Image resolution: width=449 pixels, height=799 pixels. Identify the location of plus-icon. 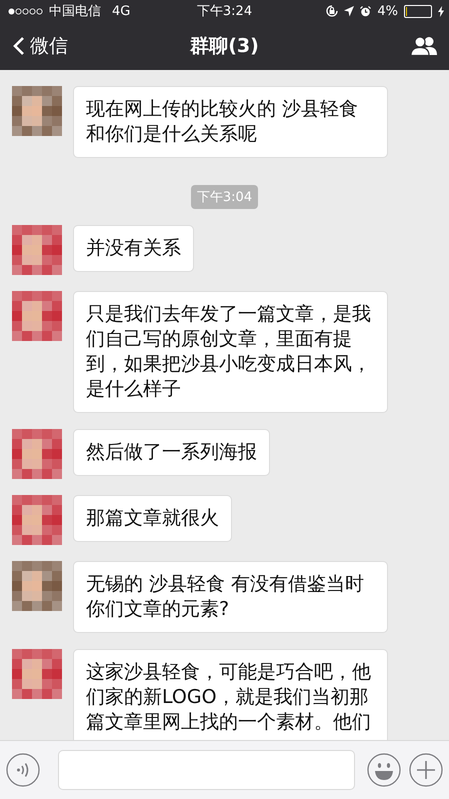
(426, 770).